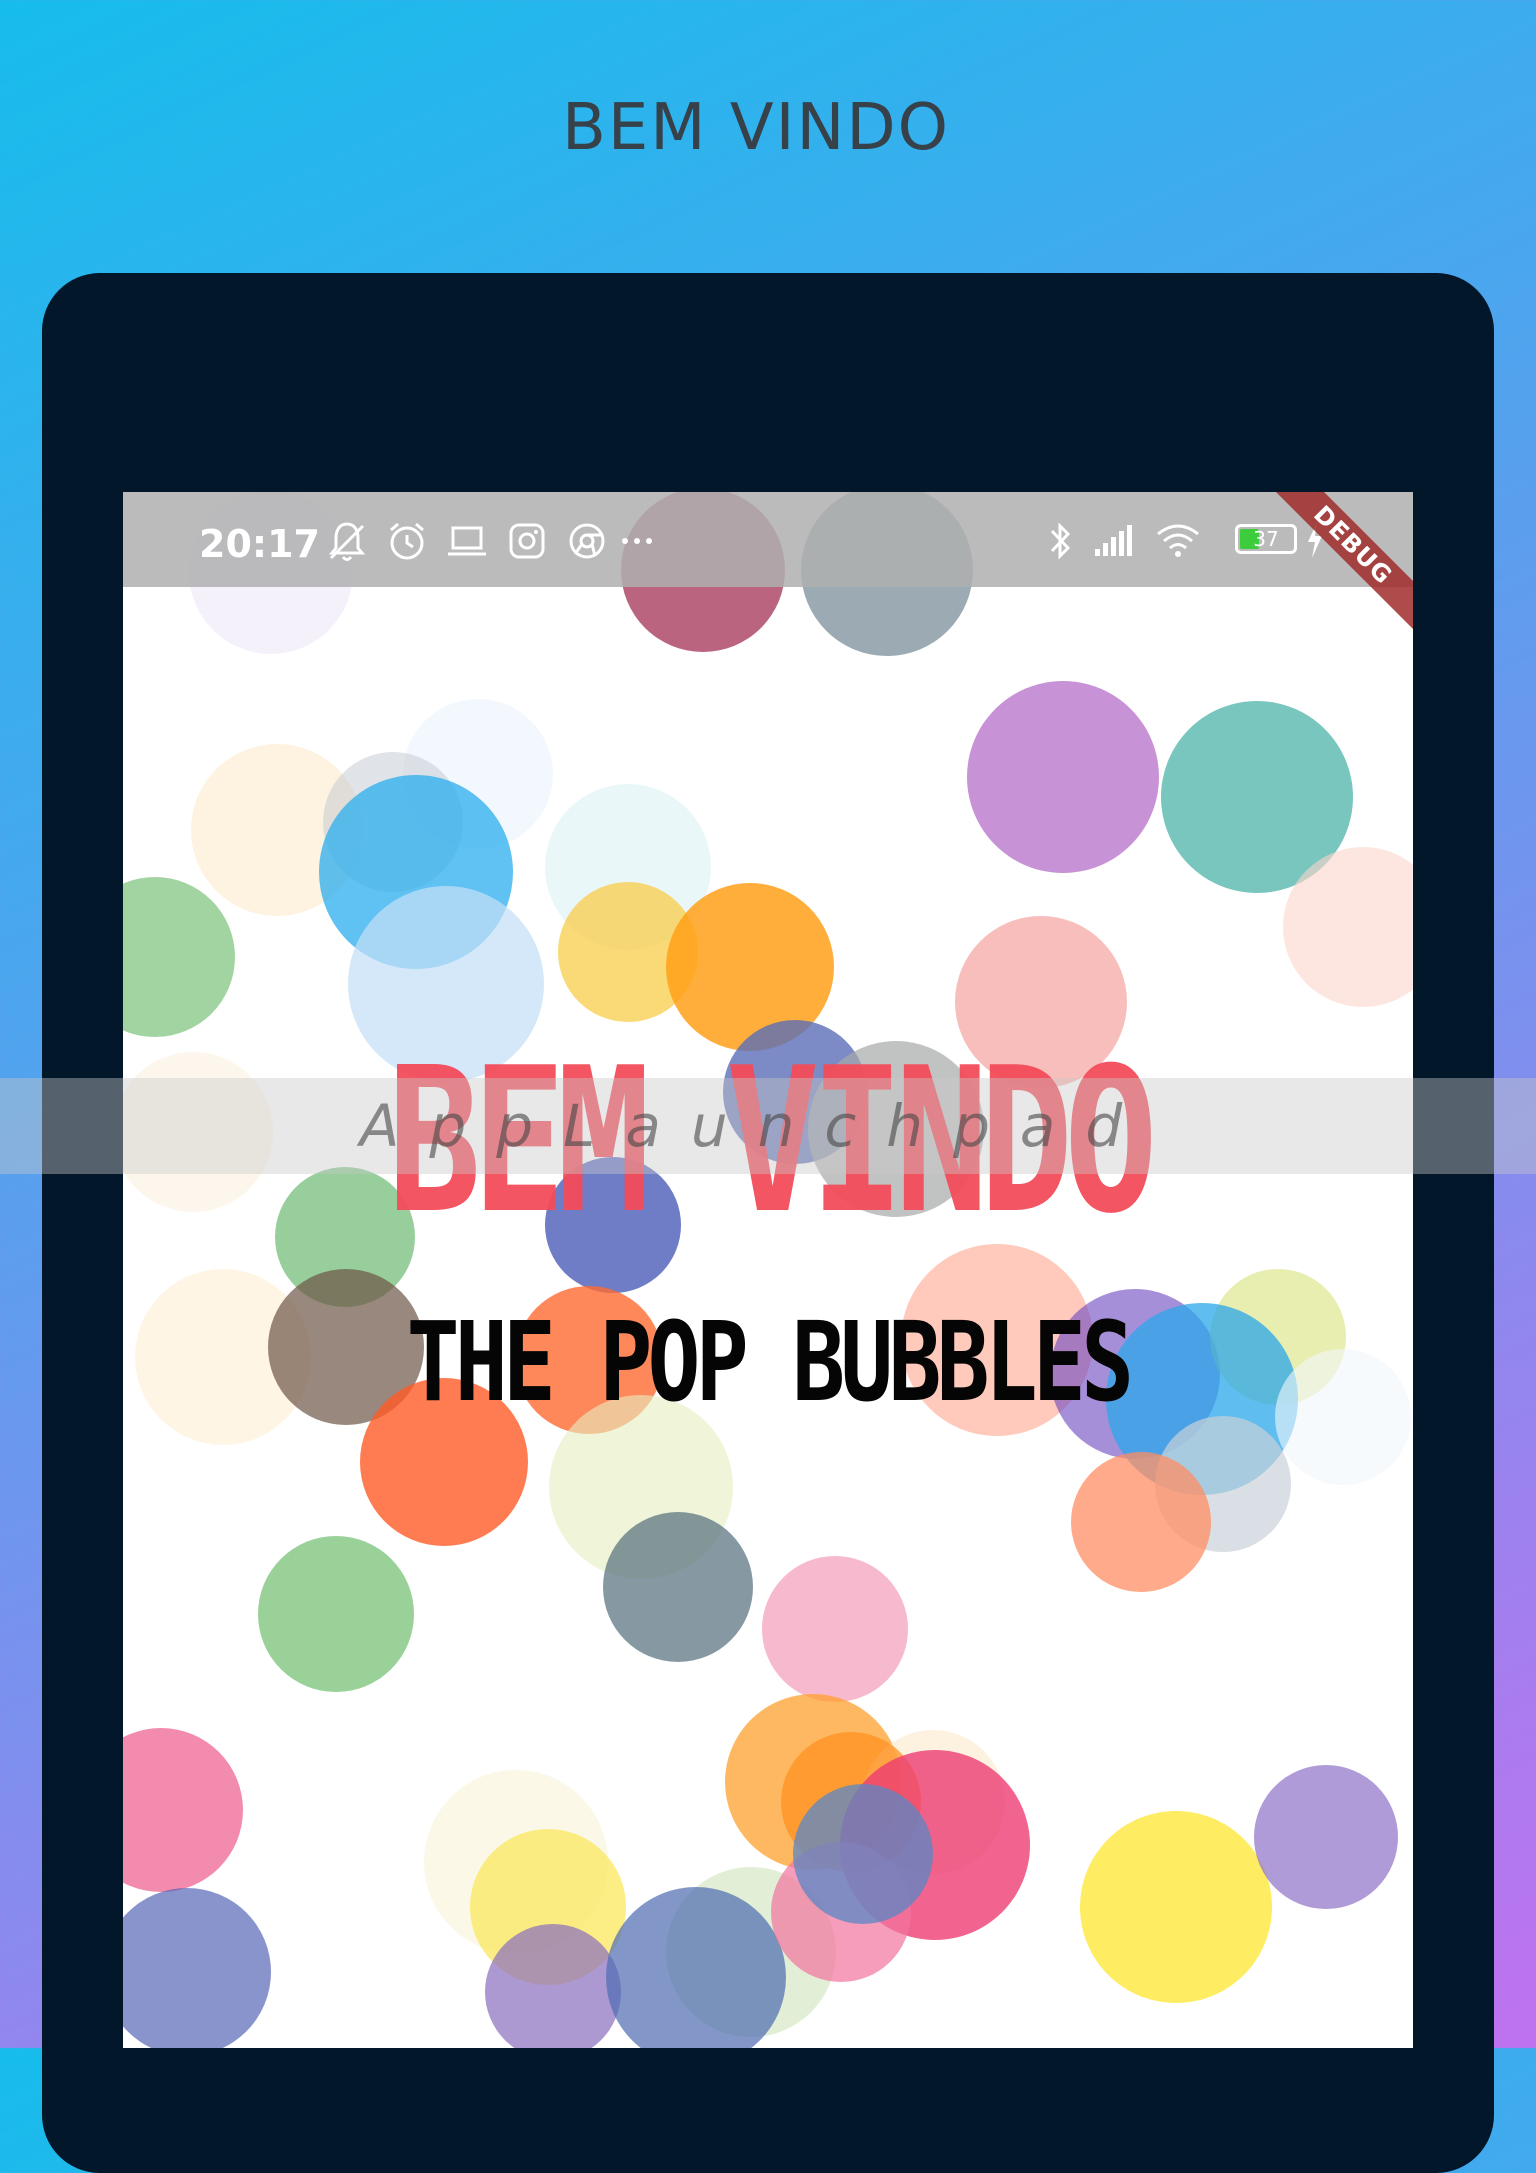 This screenshot has height=2173, width=1536. I want to click on battery-indicator: 37, so click(1266, 539).